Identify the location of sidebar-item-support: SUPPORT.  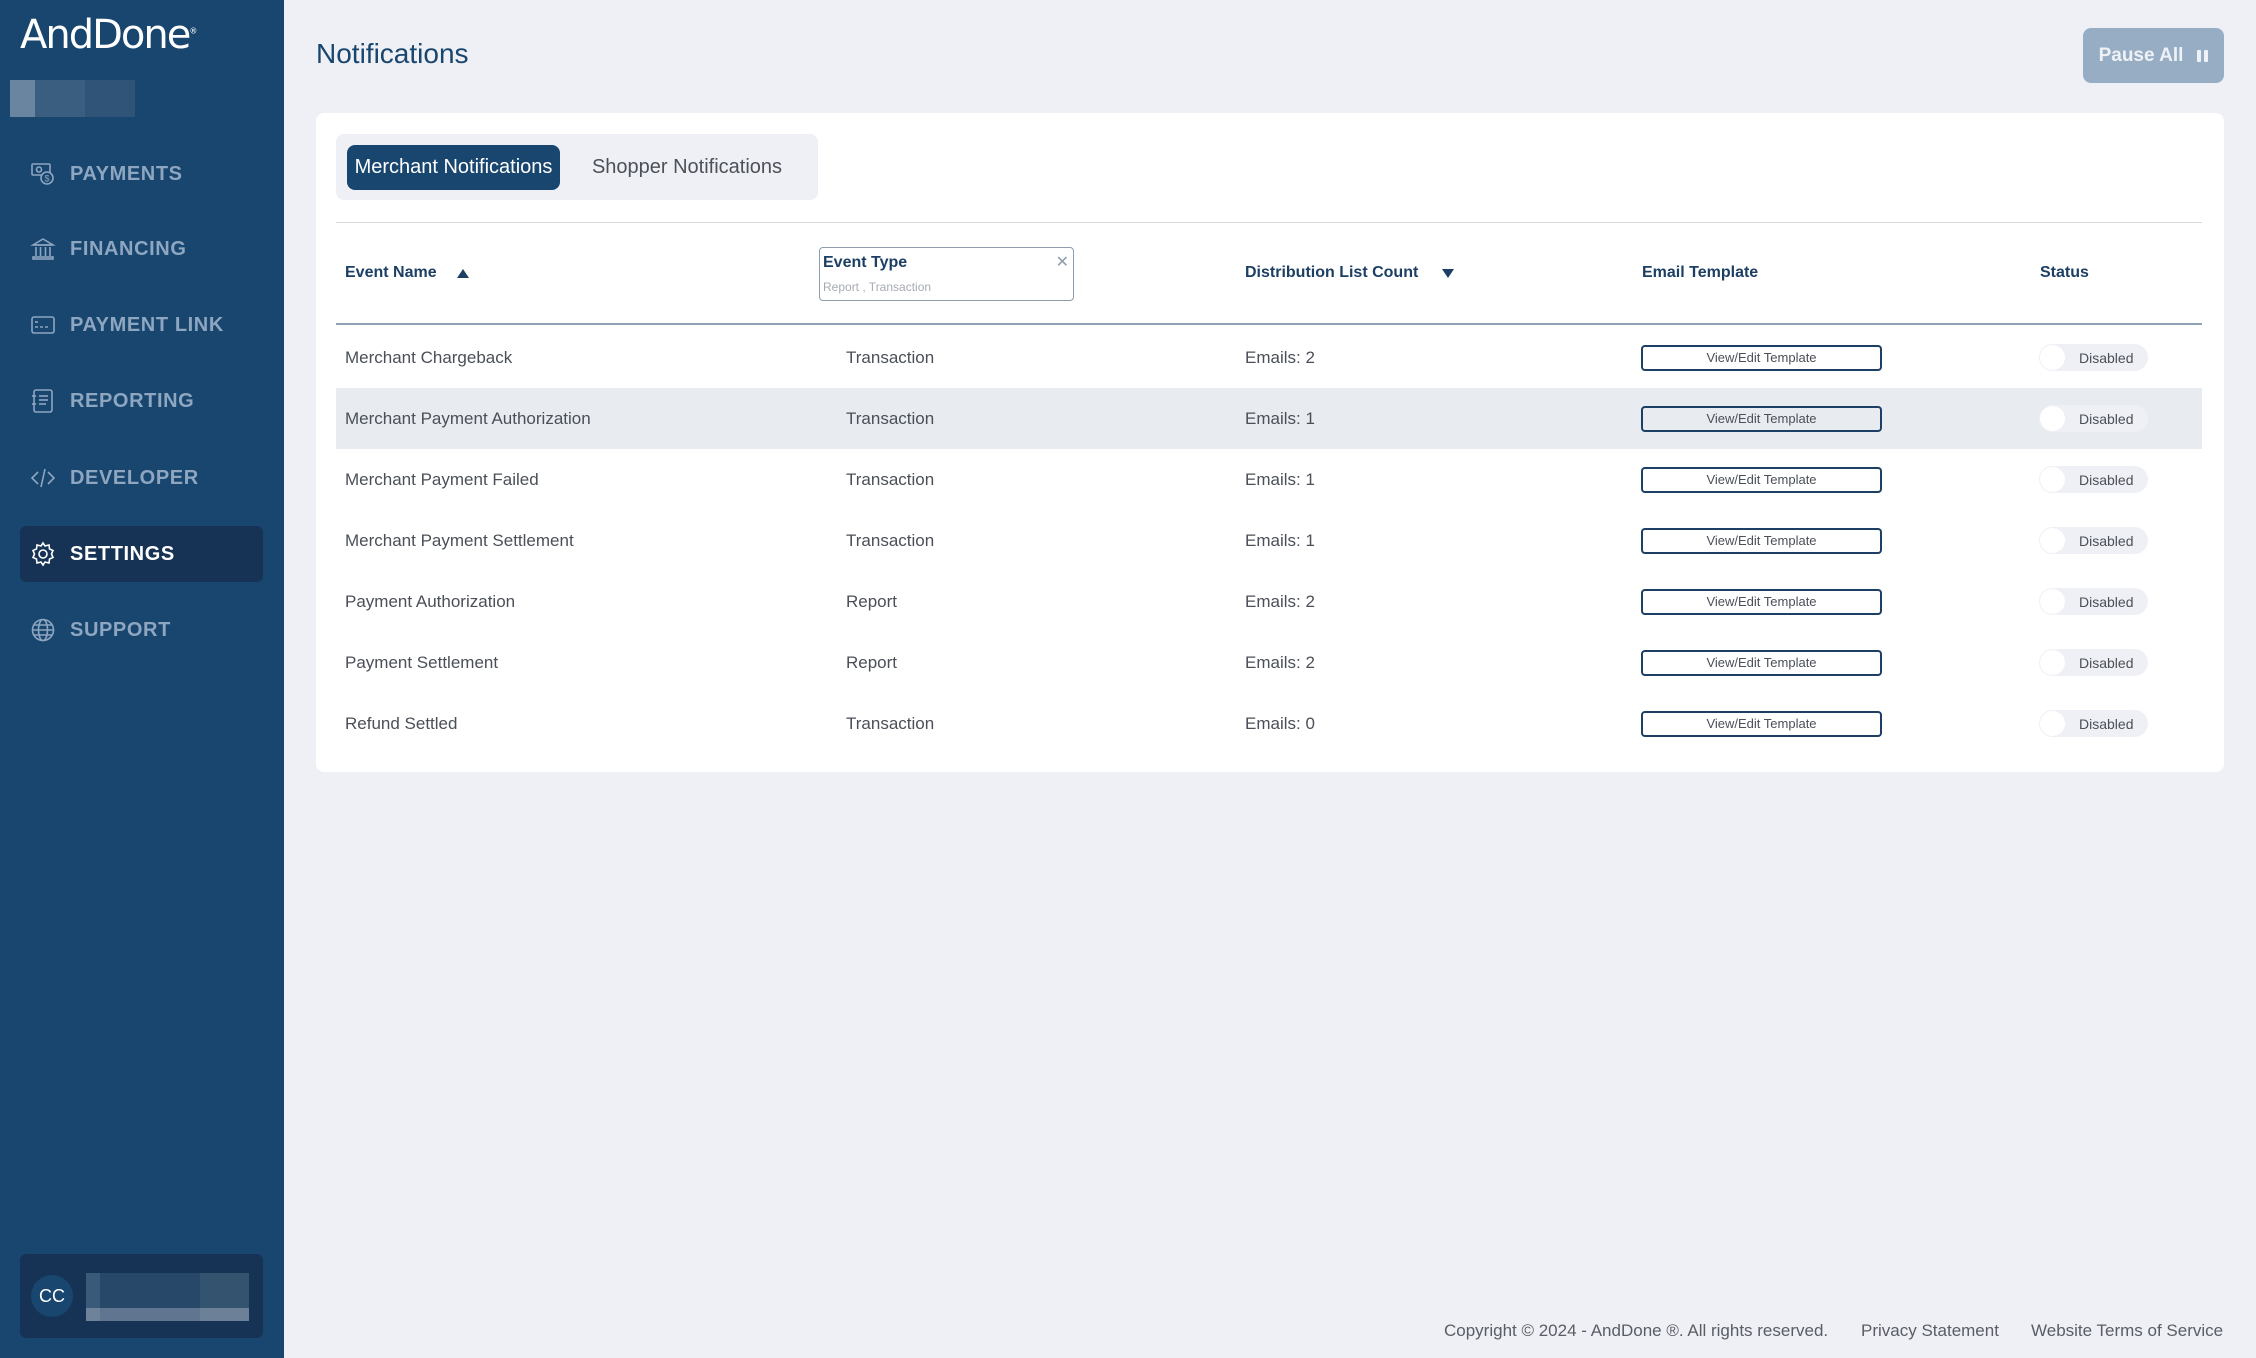
(141, 630).